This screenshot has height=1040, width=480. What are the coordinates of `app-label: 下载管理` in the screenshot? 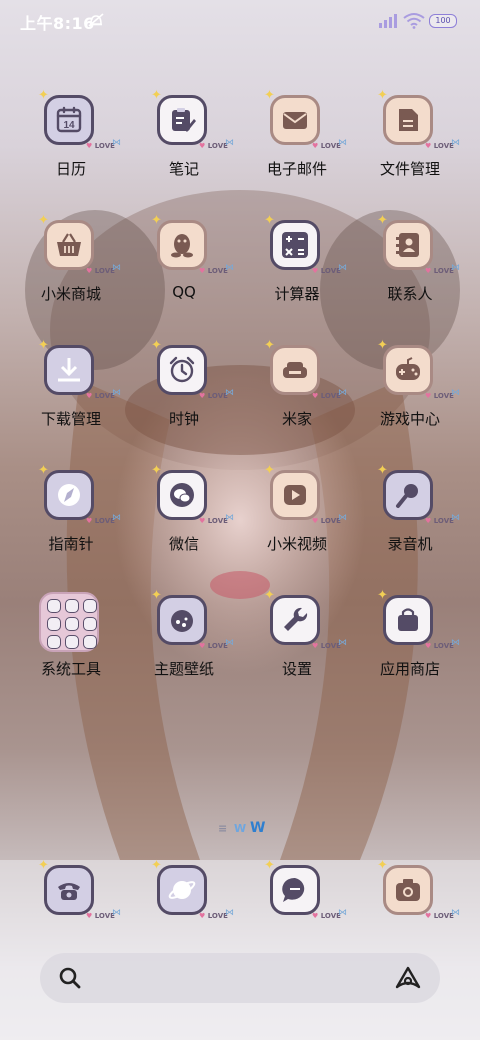 It's located at (70, 419).